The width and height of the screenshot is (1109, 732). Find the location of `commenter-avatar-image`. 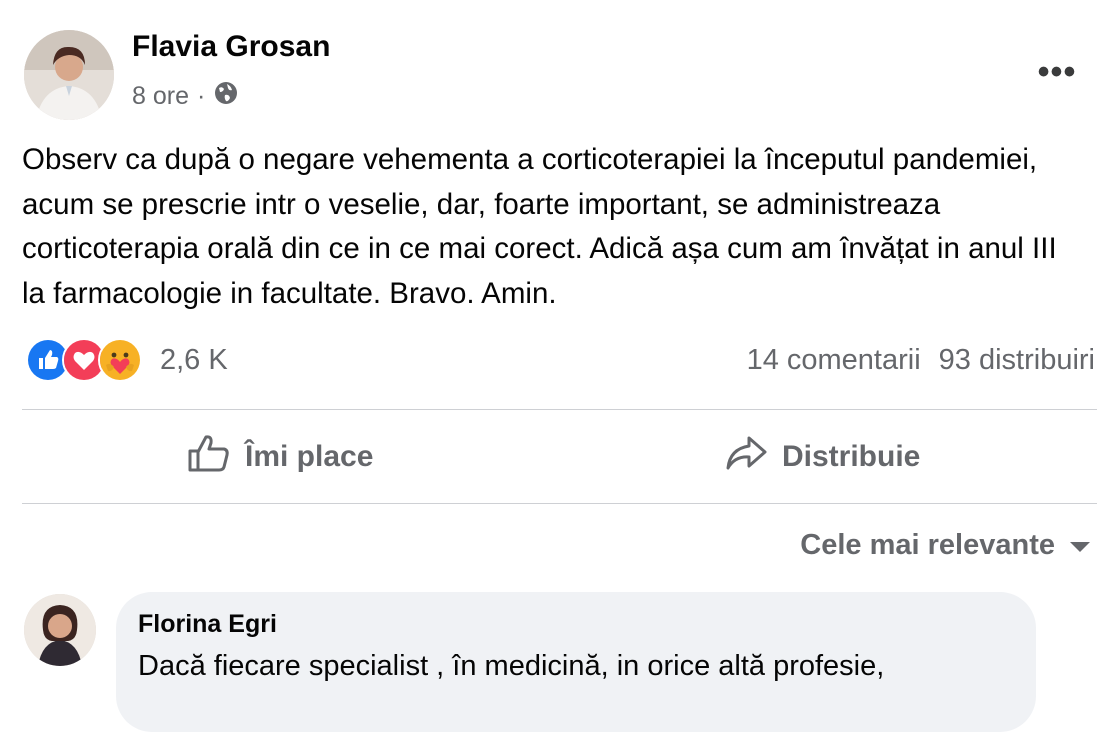

commenter-avatar-image is located at coordinates (60, 630).